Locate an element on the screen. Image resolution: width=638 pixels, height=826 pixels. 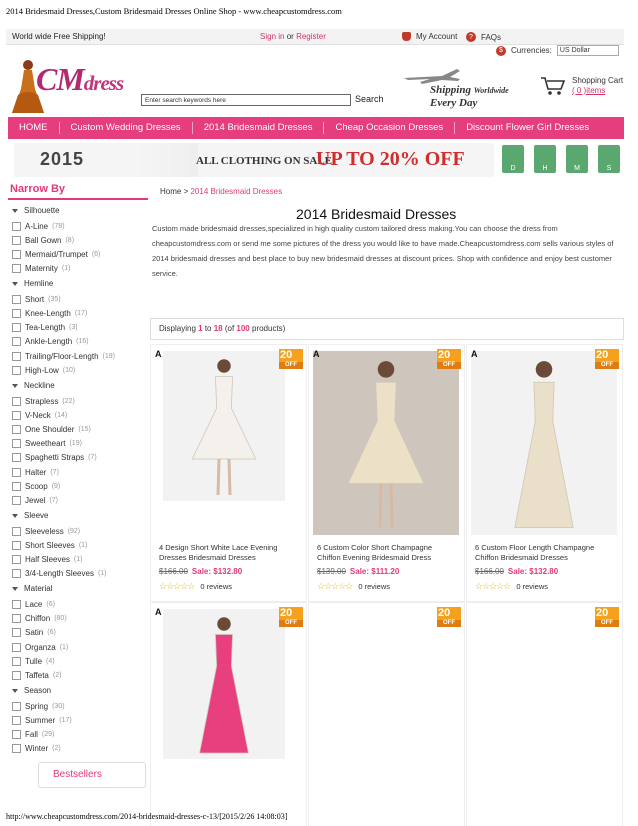
filter-group-silhouette: Silhouette is located at coordinates (36, 210).